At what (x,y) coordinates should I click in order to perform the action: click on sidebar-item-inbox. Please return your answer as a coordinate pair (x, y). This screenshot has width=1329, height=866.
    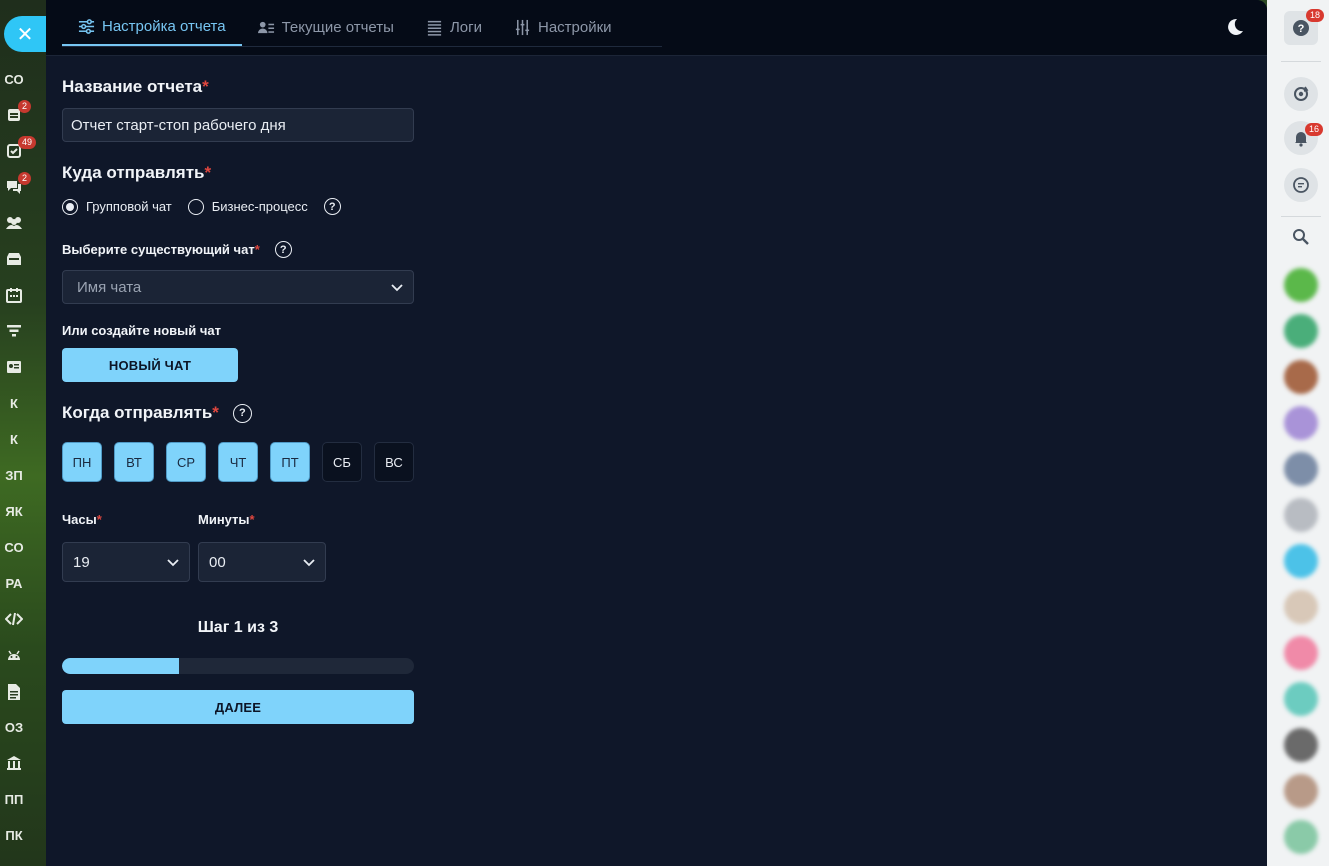
    Looking at the image, I should click on (14, 259).